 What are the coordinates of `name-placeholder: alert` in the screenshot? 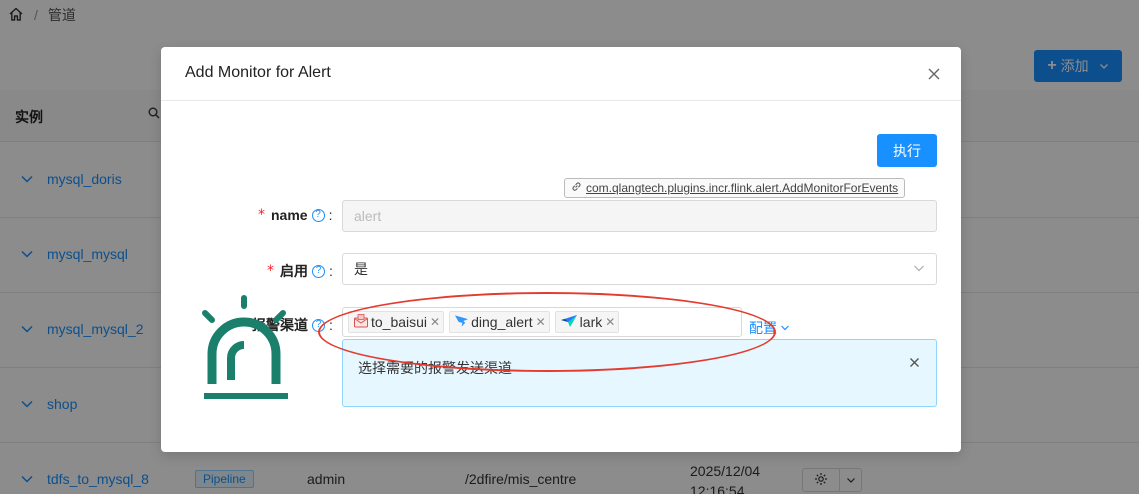 It's located at (368, 216).